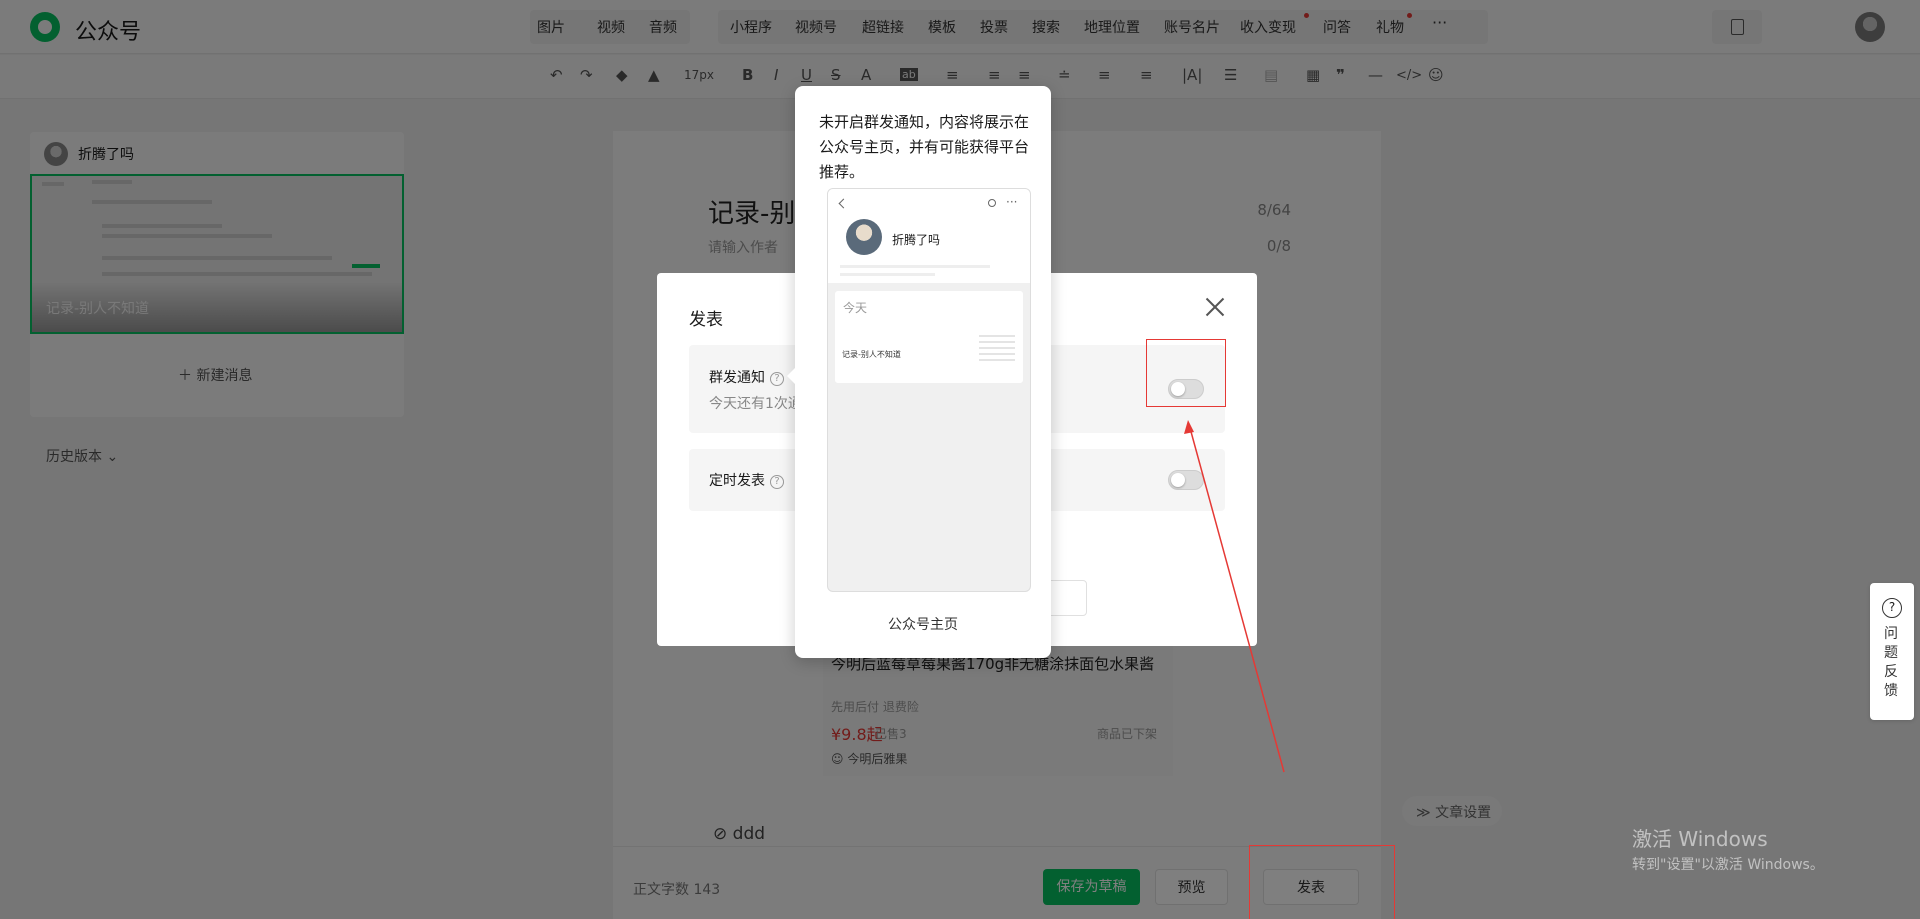  What do you see at coordinates (1728, 850) in the screenshot?
I see `windows-activation-watermark: 激活 Windows 转到"设置"以激活 Windows。` at bounding box center [1728, 850].